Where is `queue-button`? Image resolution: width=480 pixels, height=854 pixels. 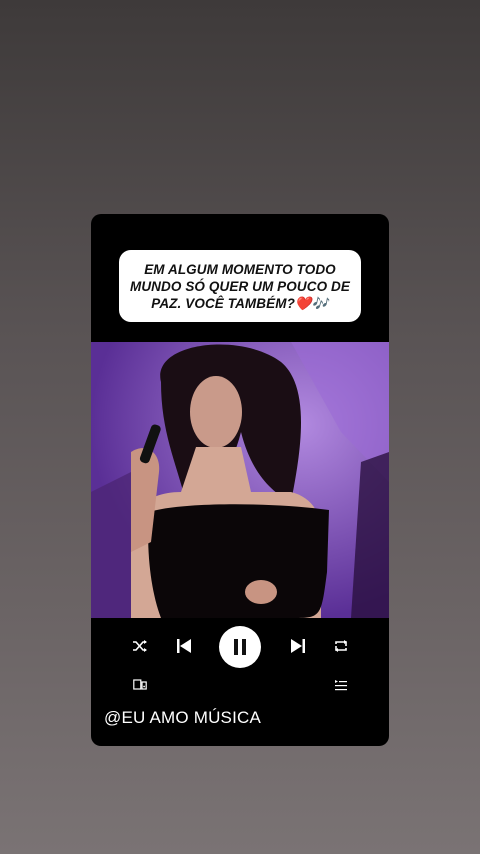
queue-button is located at coordinates (341, 685).